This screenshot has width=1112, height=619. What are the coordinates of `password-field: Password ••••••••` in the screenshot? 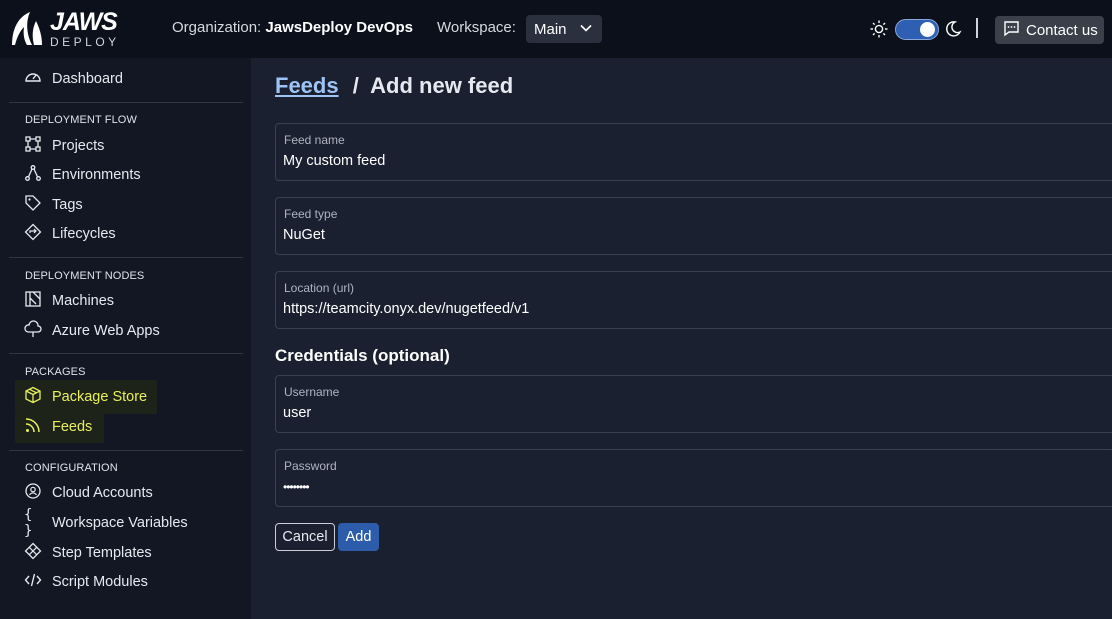 It's located at (693, 478).